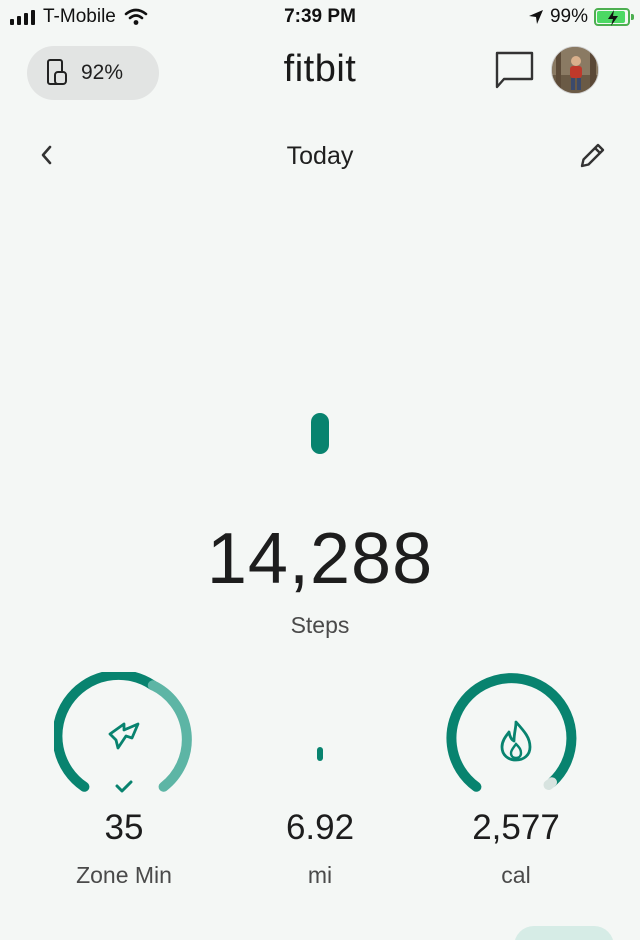 This screenshot has width=640, height=940. I want to click on battery-percent: 99%, so click(568, 16).